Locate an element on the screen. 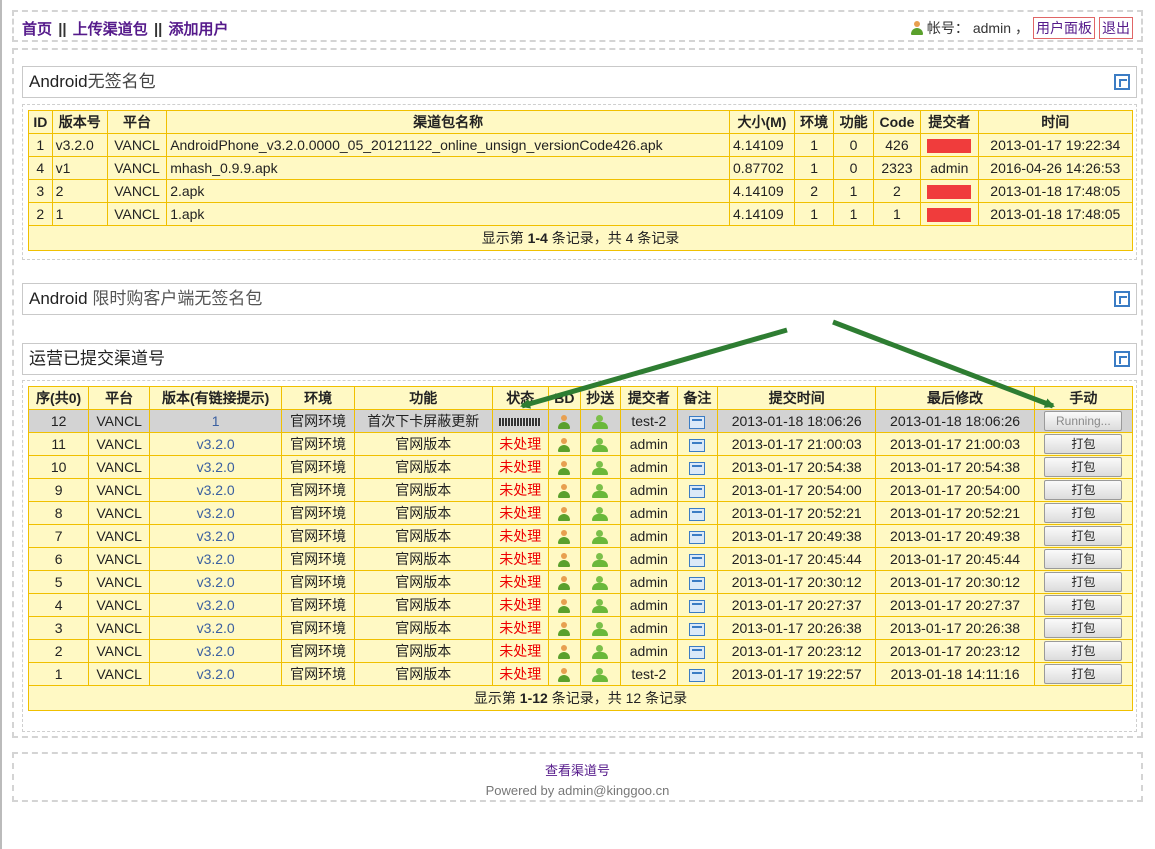 The height and width of the screenshot is (849, 1155). nav-home-link: 首页 is located at coordinates (37, 29).